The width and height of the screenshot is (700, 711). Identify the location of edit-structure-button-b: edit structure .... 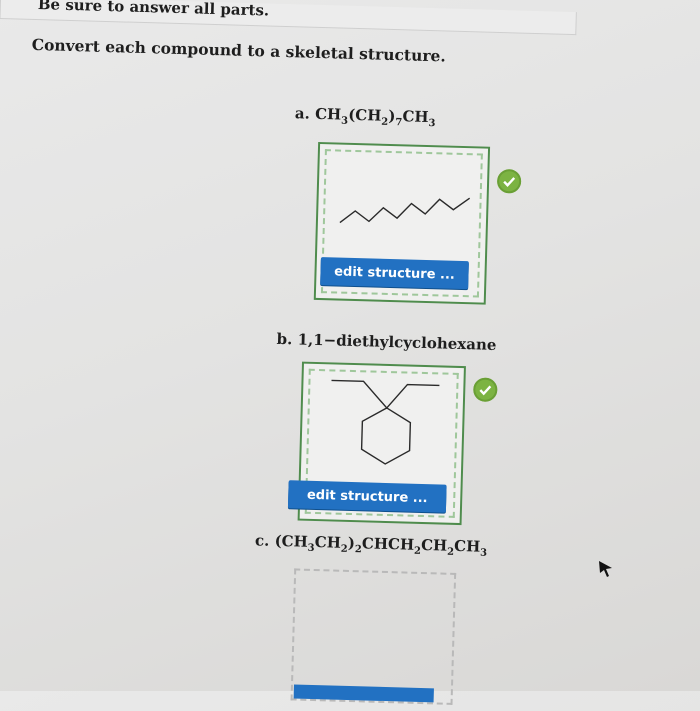
(367, 496).